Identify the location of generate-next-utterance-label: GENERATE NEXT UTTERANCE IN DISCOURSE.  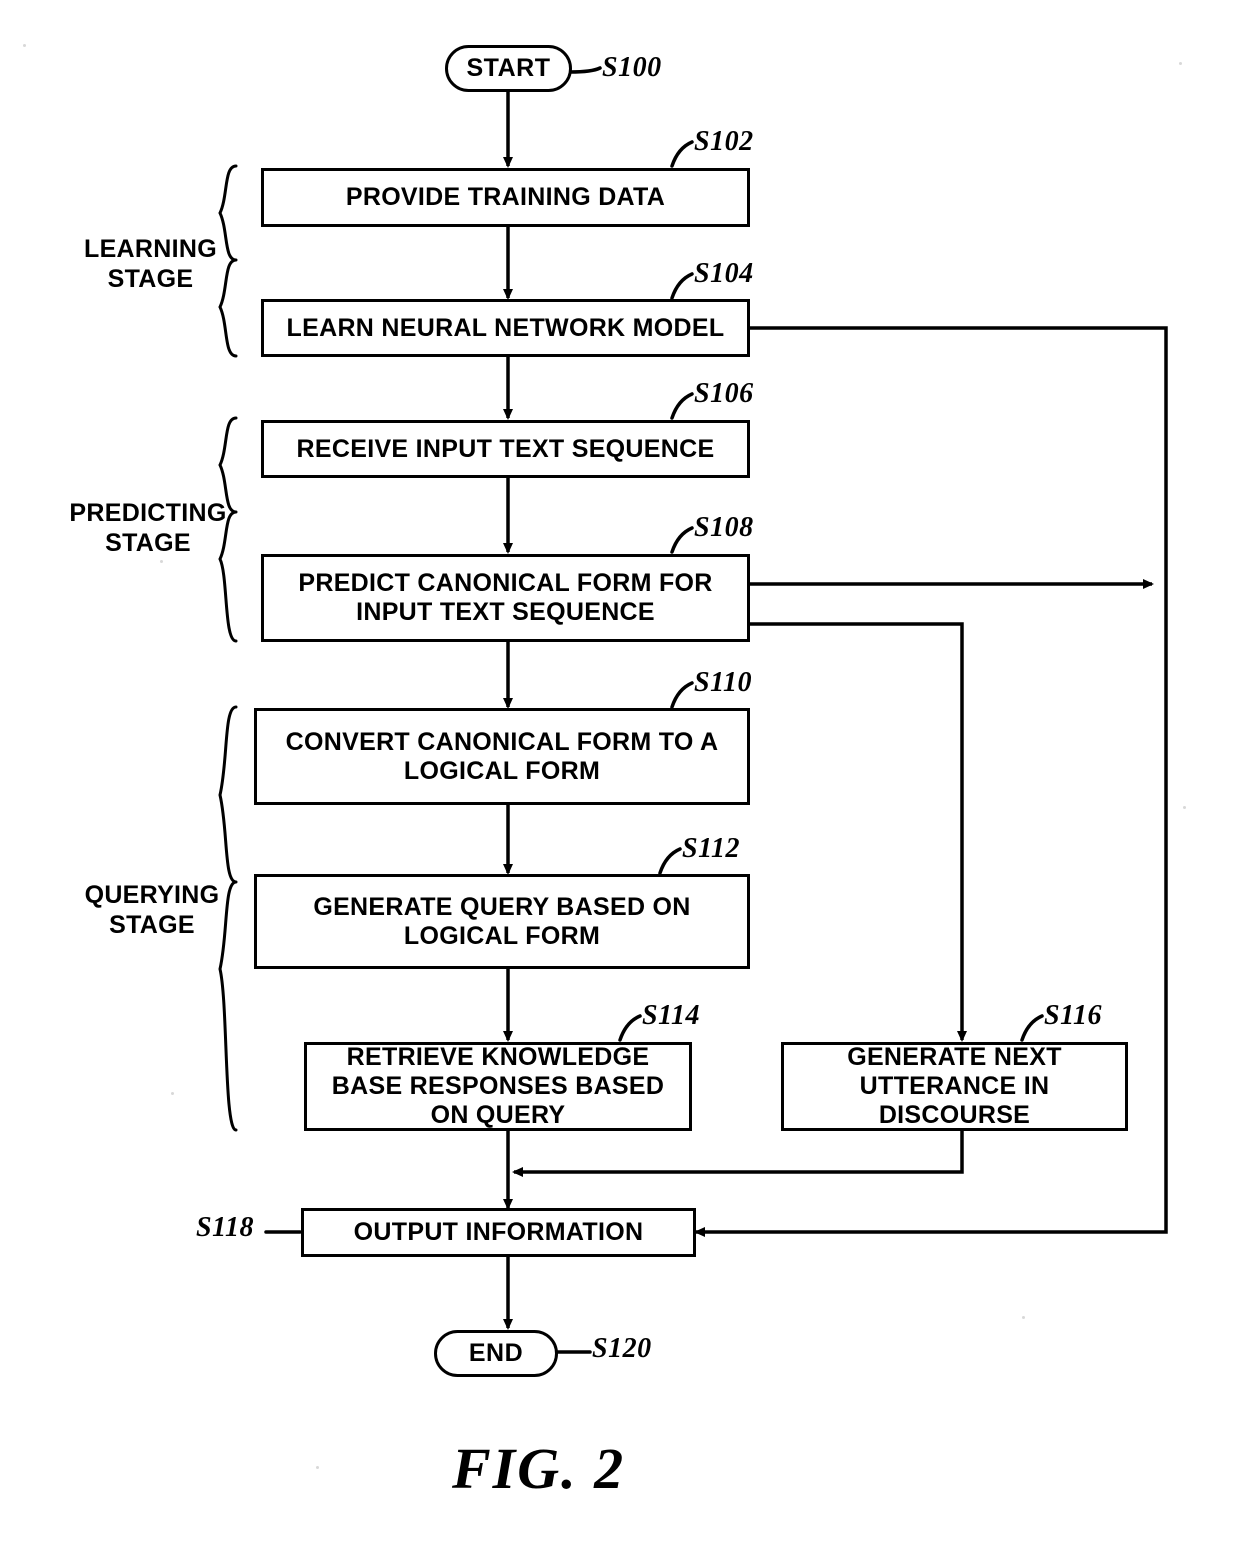
(954, 1086).